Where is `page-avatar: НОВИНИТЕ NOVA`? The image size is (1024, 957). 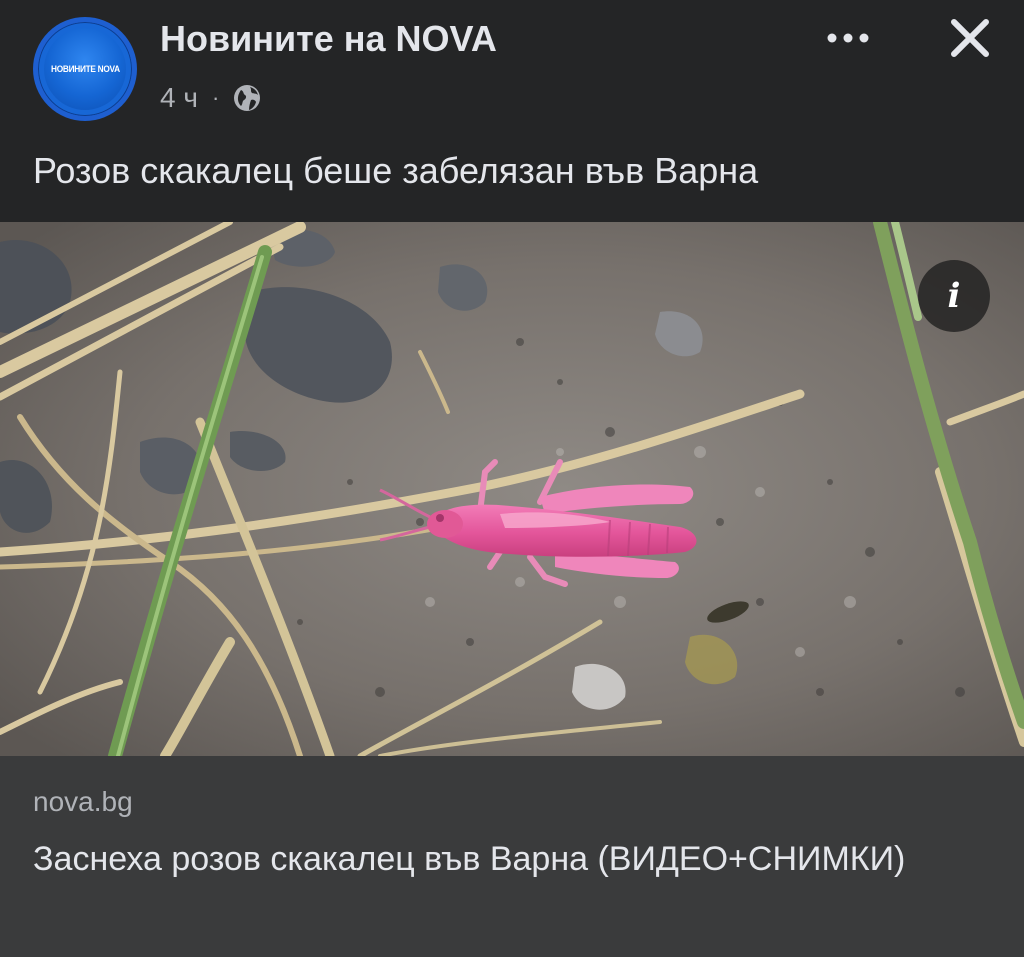 page-avatar: НОВИНИТЕ NOVA is located at coordinates (85, 69).